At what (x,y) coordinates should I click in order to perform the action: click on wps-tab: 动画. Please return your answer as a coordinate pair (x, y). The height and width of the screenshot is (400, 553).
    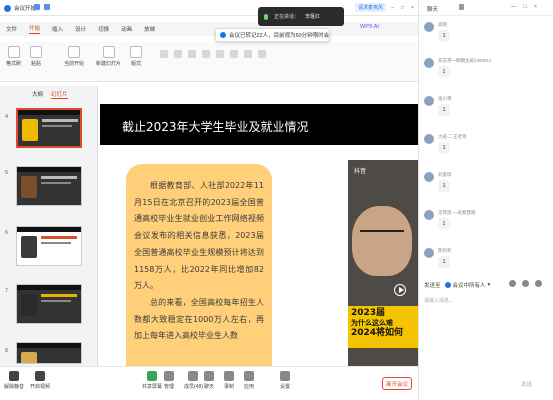
    Looking at the image, I should click on (126, 29).